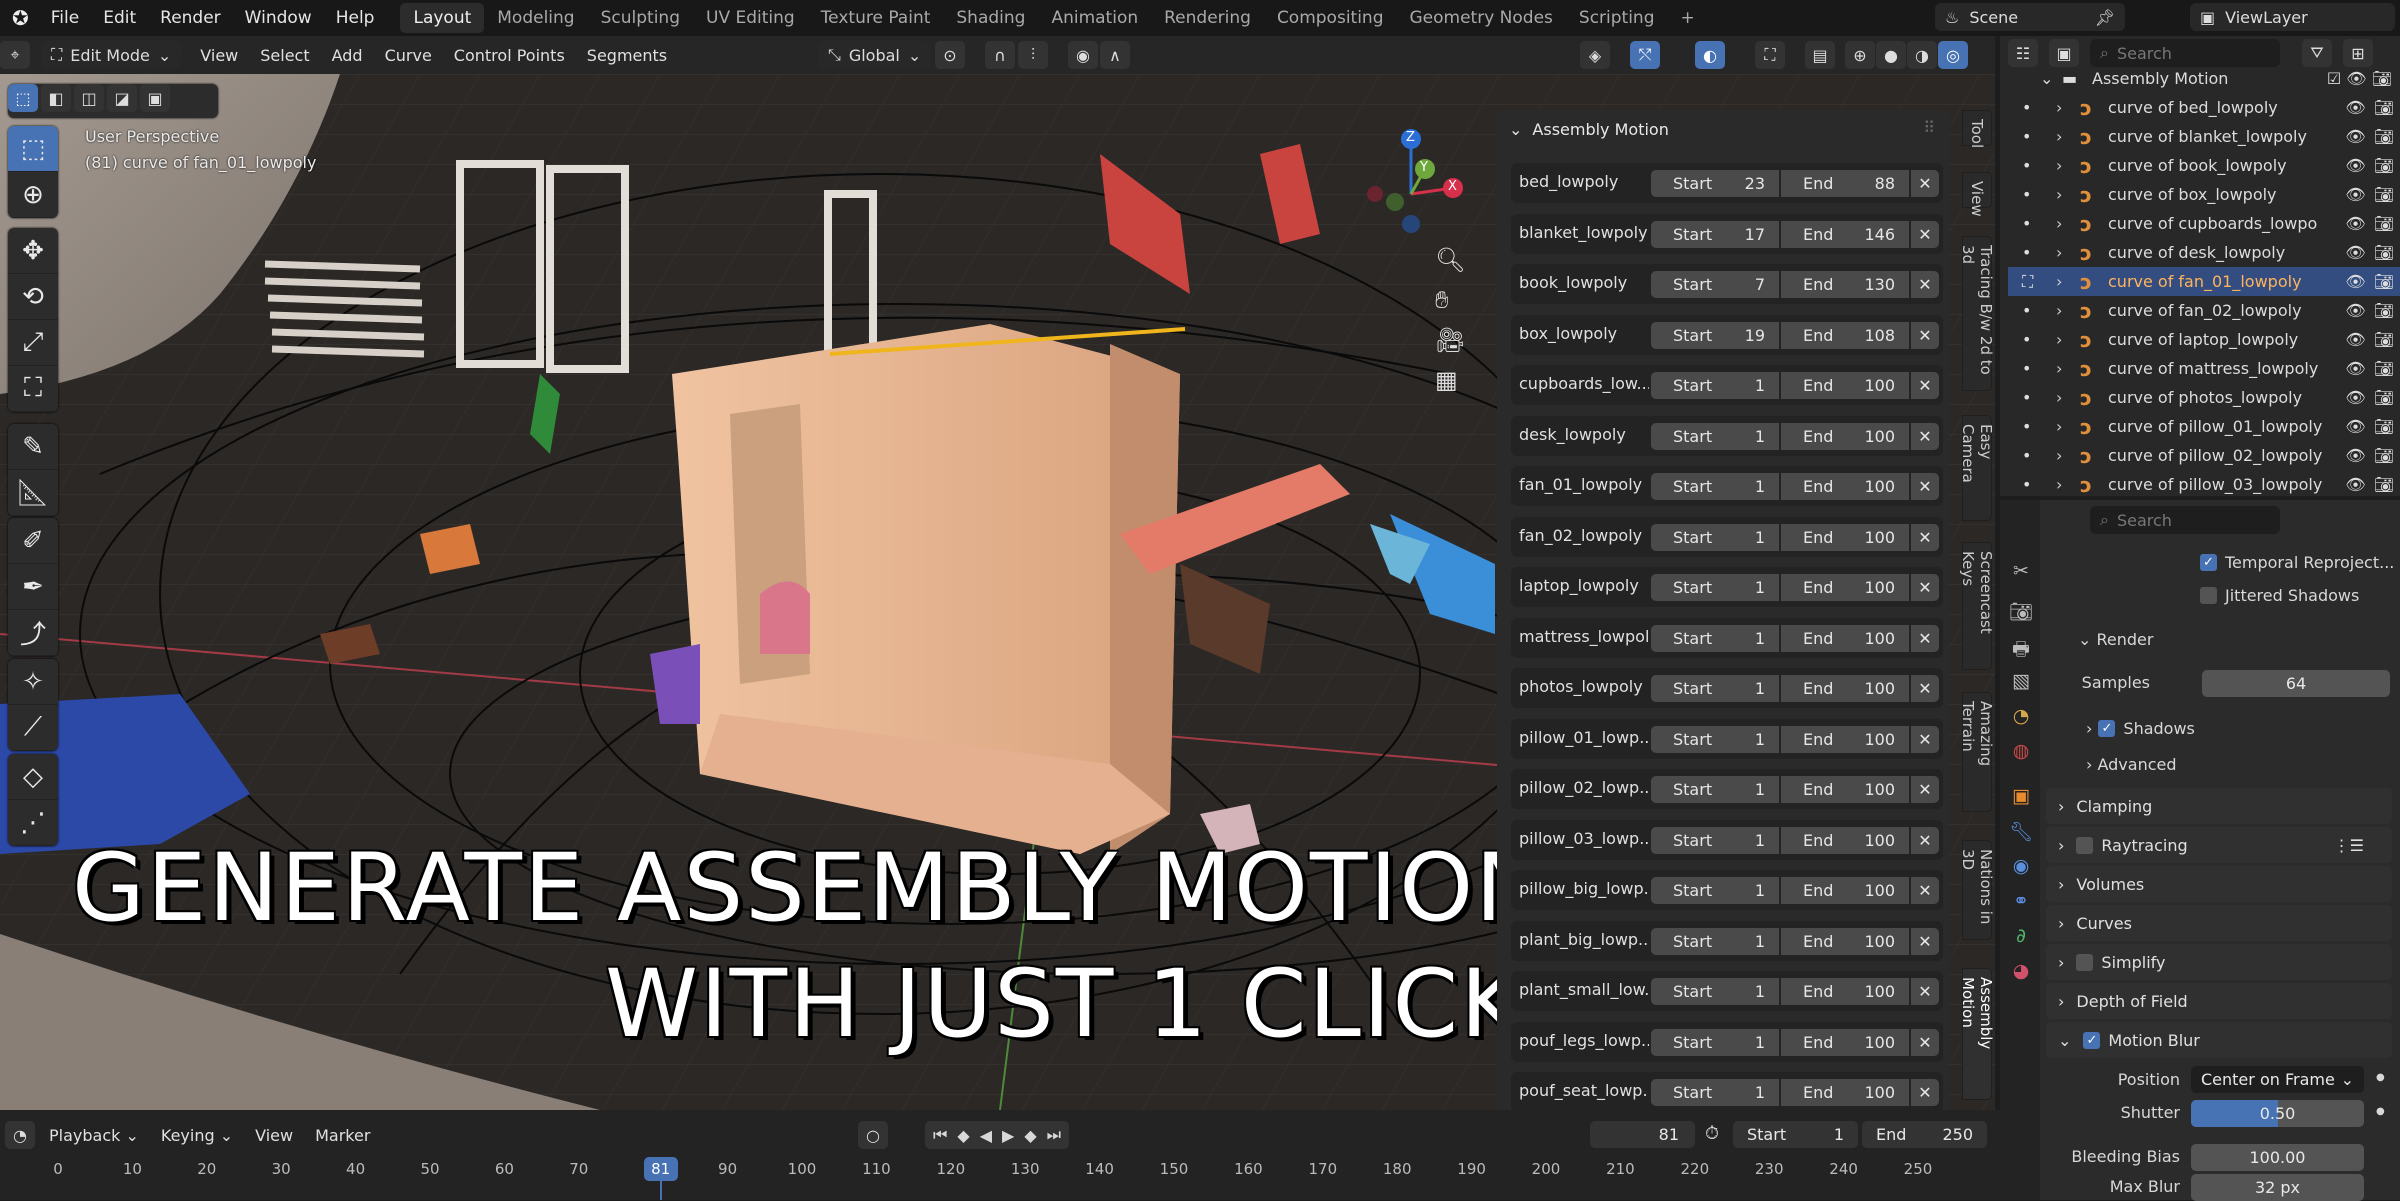 The height and width of the screenshot is (1201, 2400). I want to click on sidebar-tab-view: View, so click(1977, 194).